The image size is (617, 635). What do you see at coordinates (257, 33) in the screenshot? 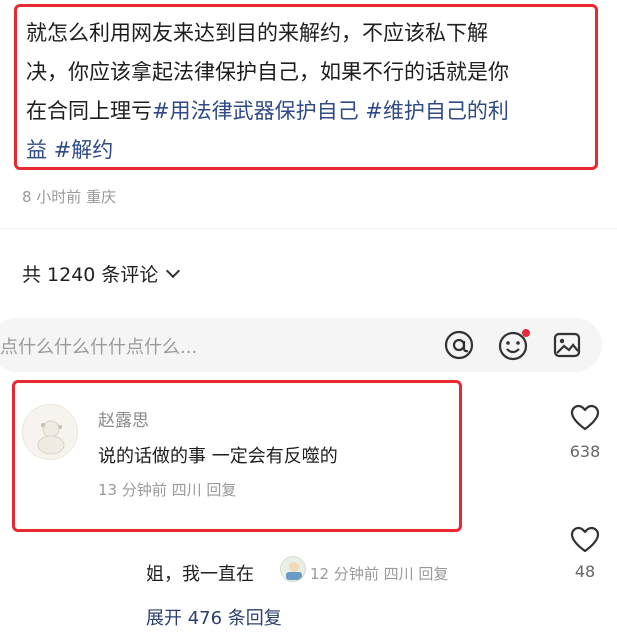
I see `post-line-1: 就怎么利用网友来达到目的来解约，不应该私下解` at bounding box center [257, 33].